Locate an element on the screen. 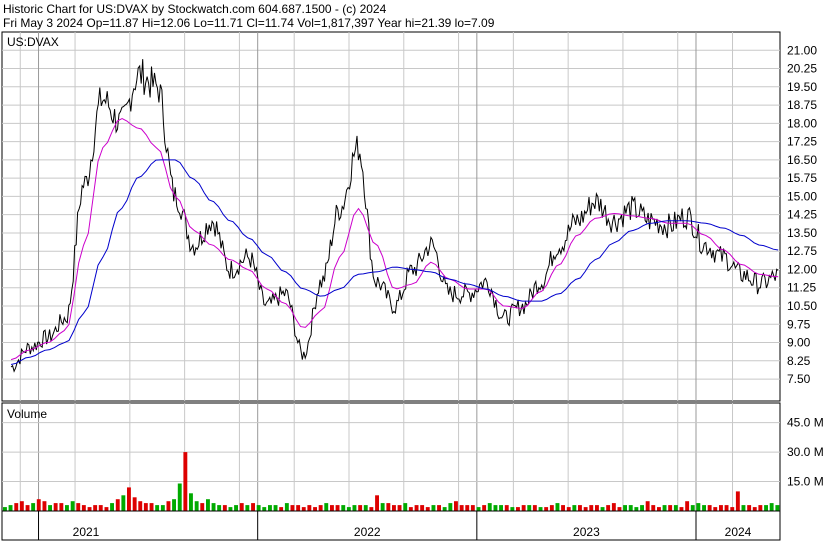 This screenshot has height=543, width=830. price-y-tick-label: 18.75 is located at coordinates (802, 105).